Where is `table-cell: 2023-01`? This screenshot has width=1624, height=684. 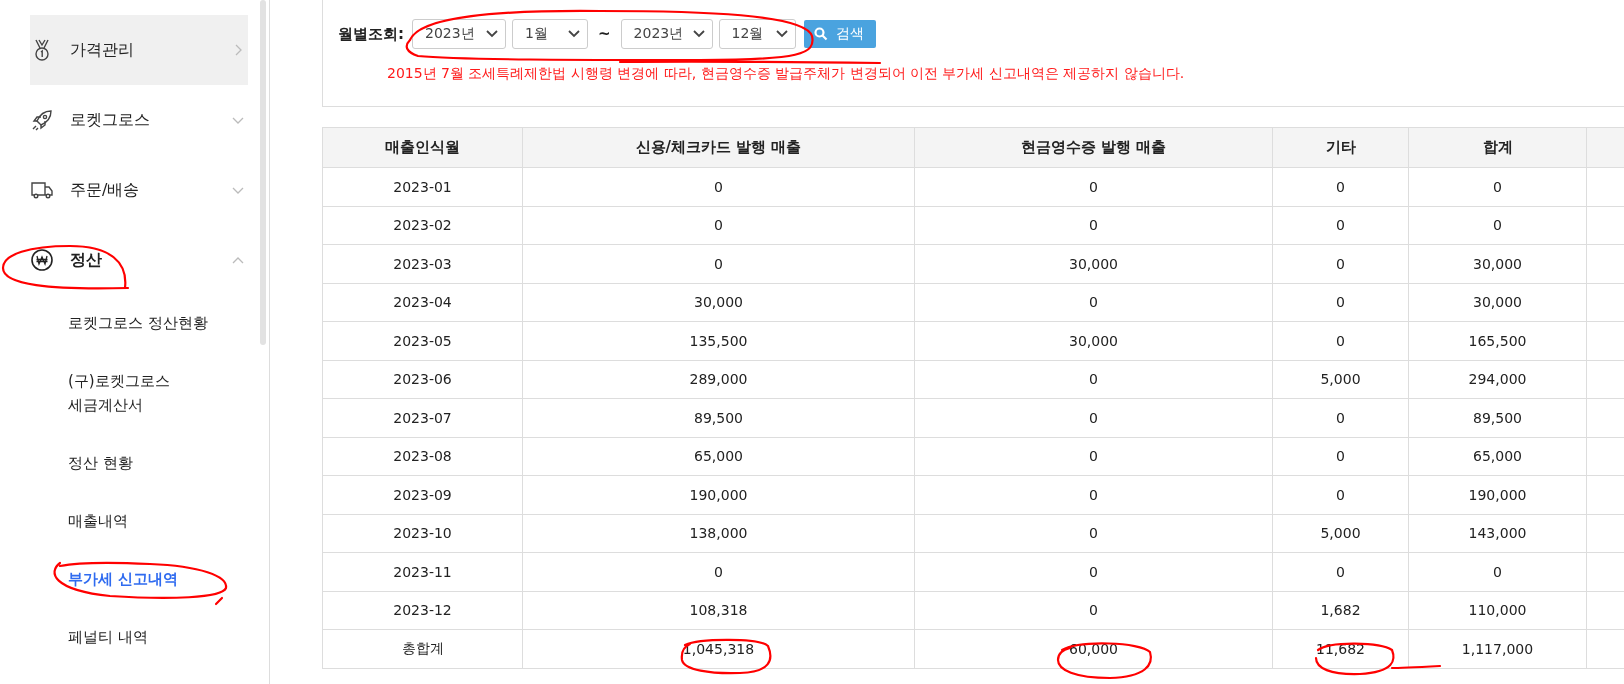 table-cell: 2023-01 is located at coordinates (422, 186).